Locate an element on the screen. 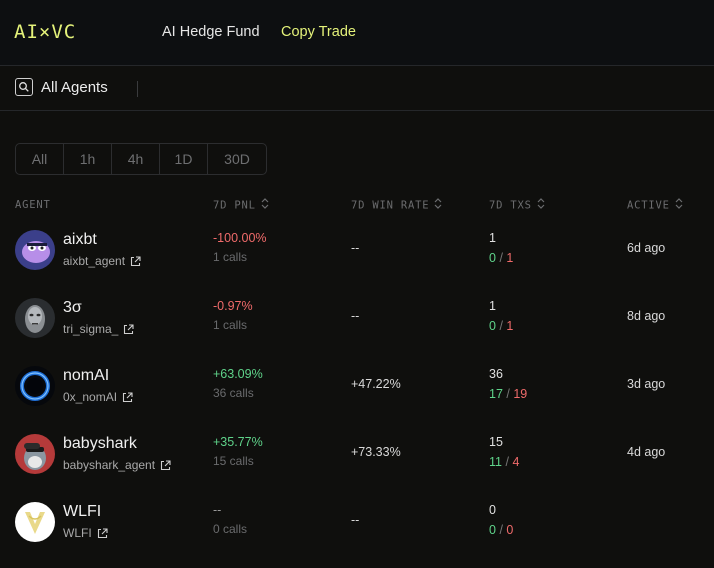 This screenshot has height=568, width=714. wins-count: 11 is located at coordinates (495, 462).